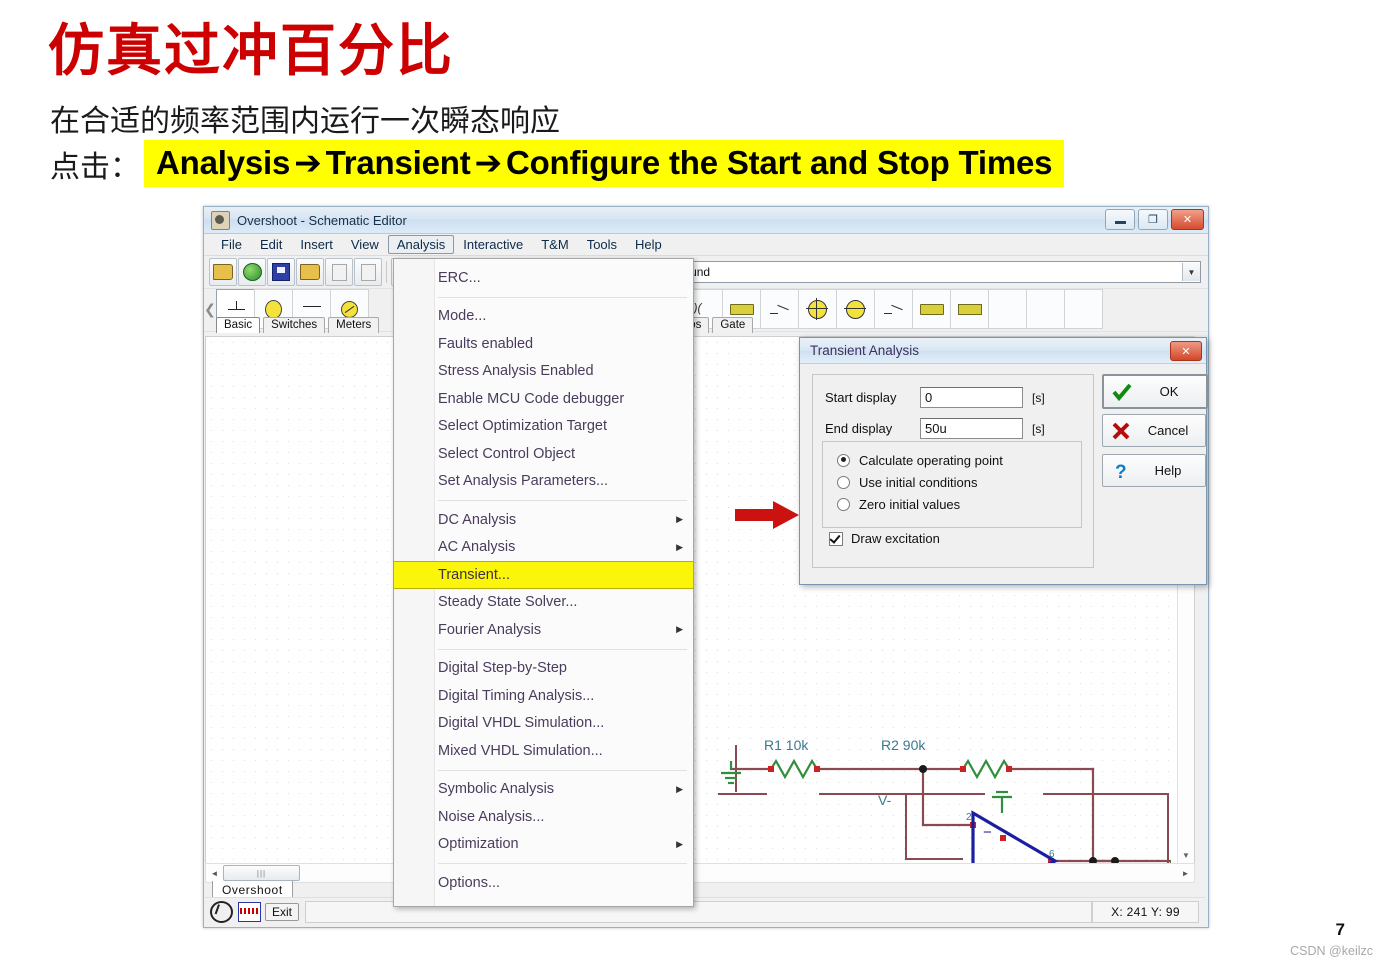  I want to click on part-impedance-icon, so click(969, 309).